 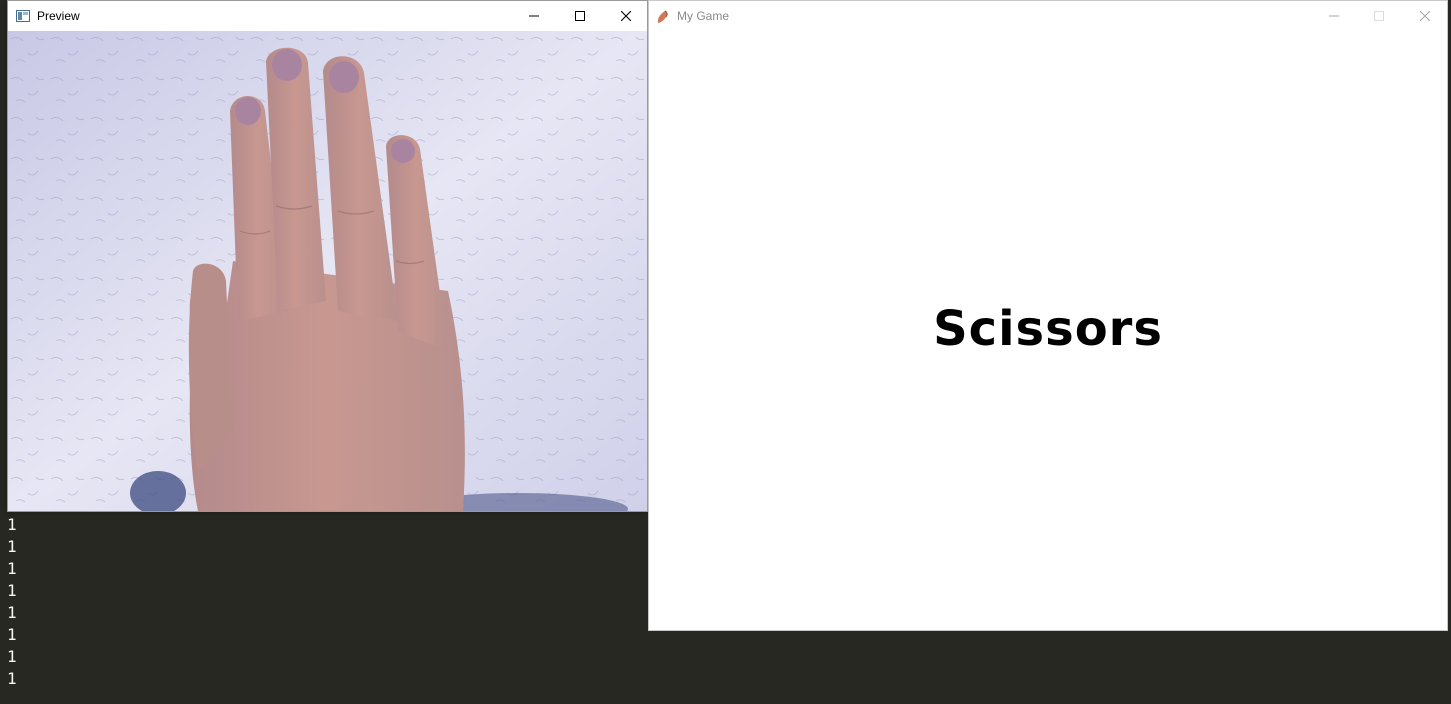 What do you see at coordinates (1048, 16) in the screenshot?
I see `game-titlebar: My Game` at bounding box center [1048, 16].